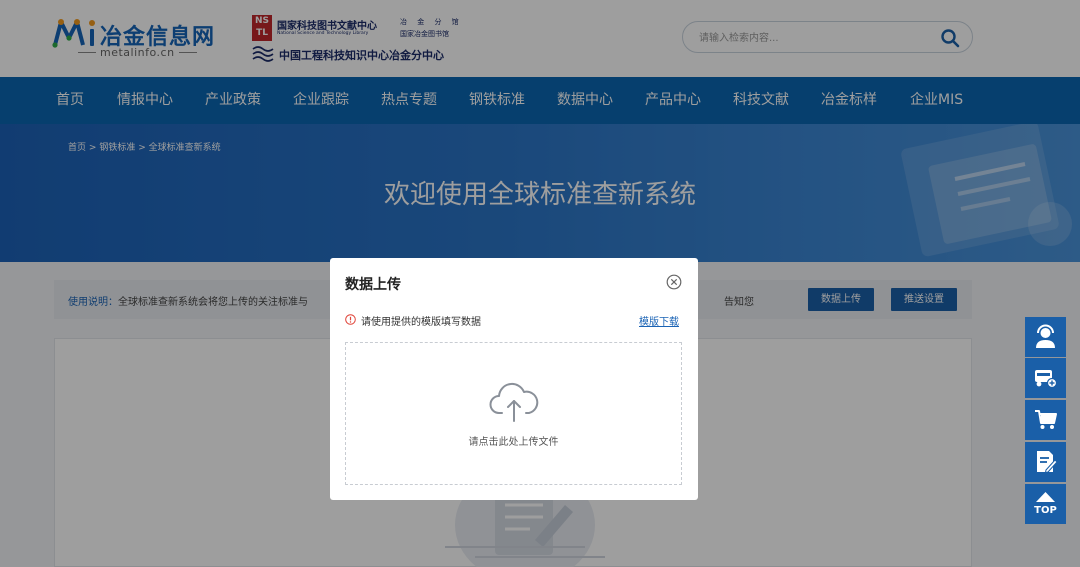 The width and height of the screenshot is (1080, 567). I want to click on feedback-button, so click(1045, 462).